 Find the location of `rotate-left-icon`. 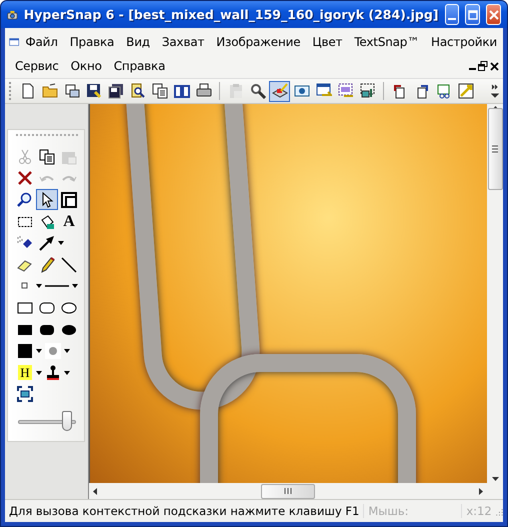

rotate-left-icon is located at coordinates (400, 91).